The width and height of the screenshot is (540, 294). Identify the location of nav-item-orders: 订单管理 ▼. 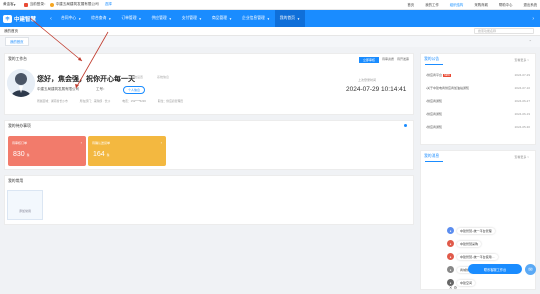
(131, 18).